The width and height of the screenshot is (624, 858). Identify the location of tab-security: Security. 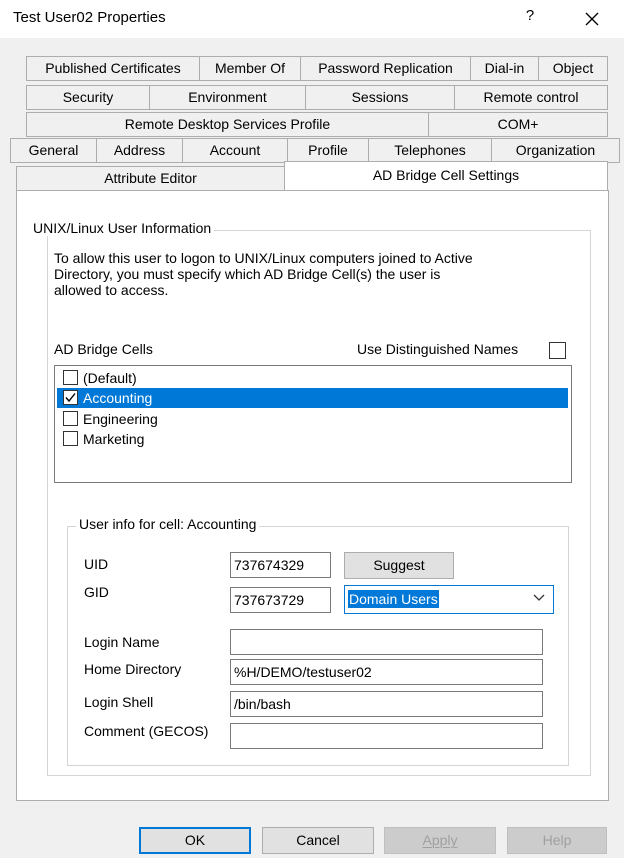
(88, 97).